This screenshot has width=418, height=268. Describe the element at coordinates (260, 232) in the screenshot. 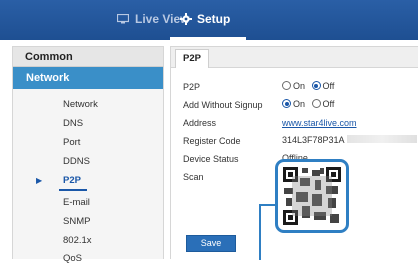

I see `pointer-line-vertical` at that location.